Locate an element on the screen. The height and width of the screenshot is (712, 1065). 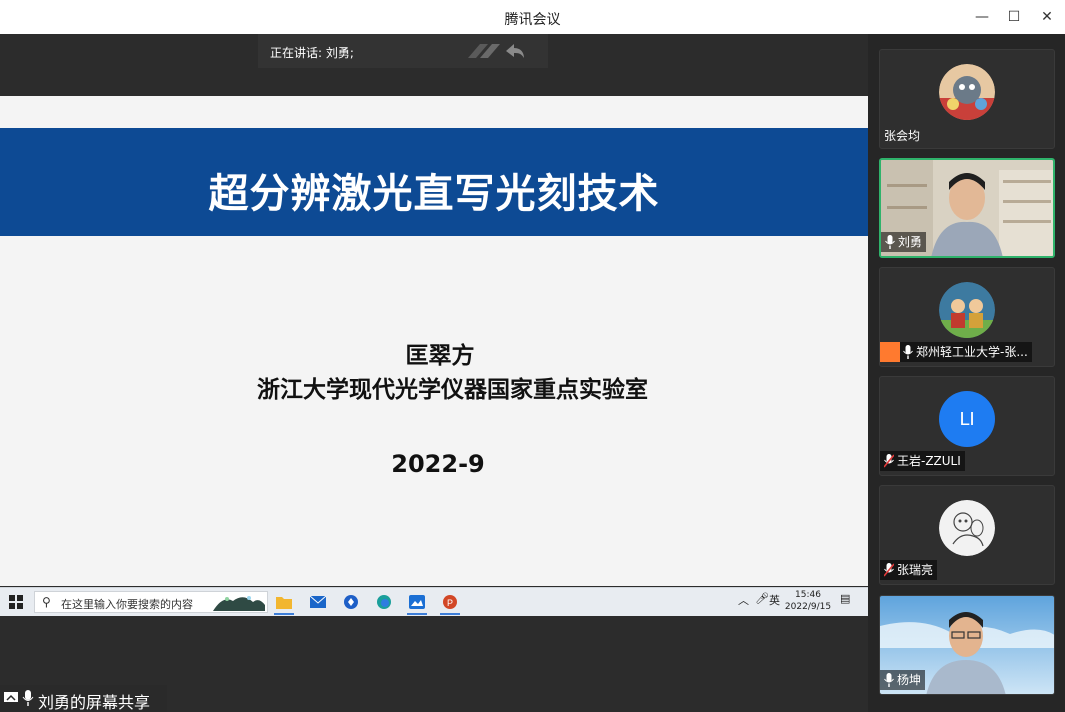
maximize-button: ☐ is located at coordinates (1014, 17).